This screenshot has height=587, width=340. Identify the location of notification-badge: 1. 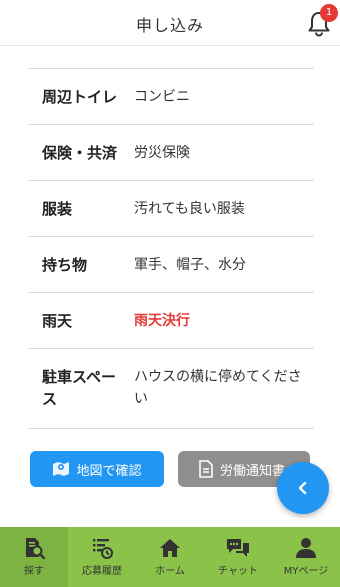
(329, 13).